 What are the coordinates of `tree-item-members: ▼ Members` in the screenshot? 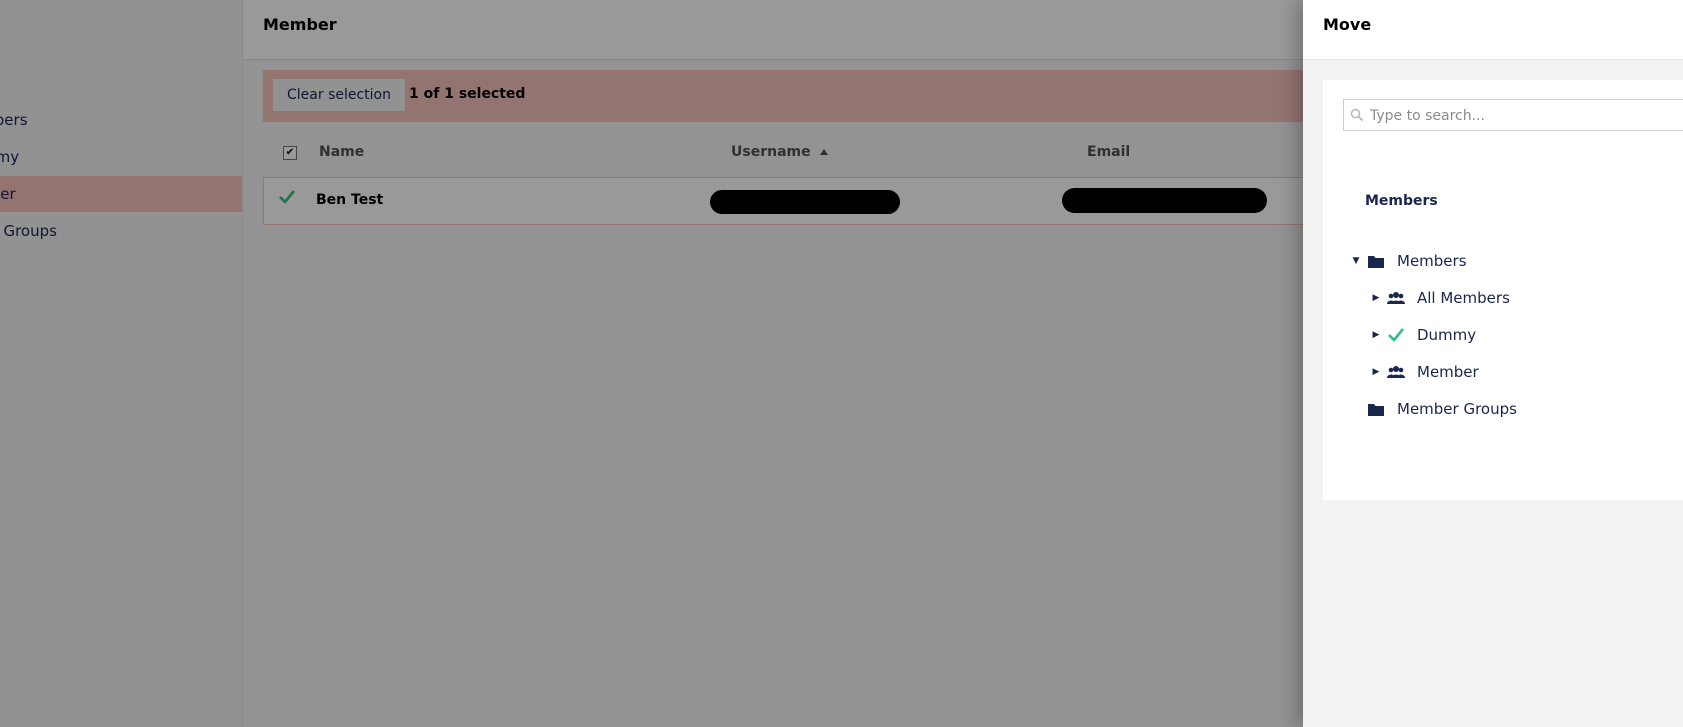 It's located at (1408, 261).